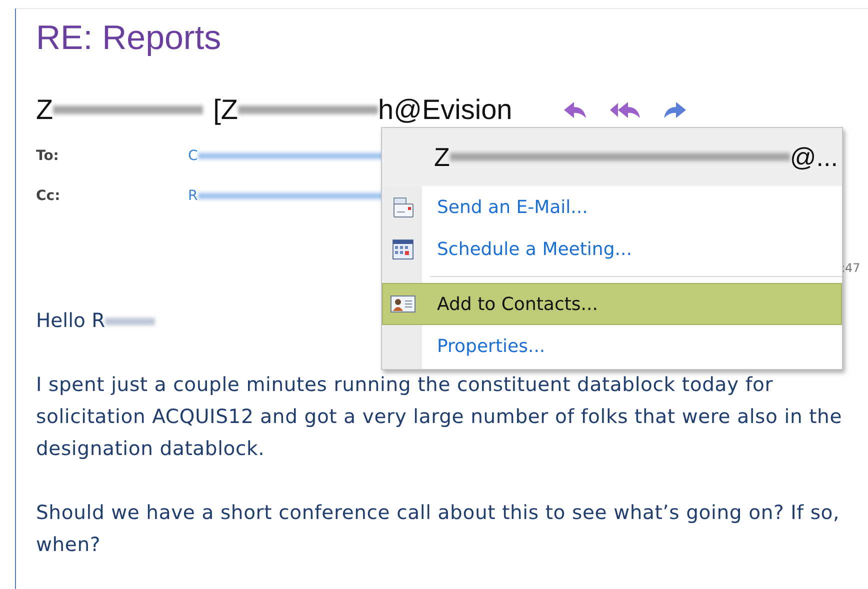  I want to click on sender-address: h@Evision, so click(445, 110).